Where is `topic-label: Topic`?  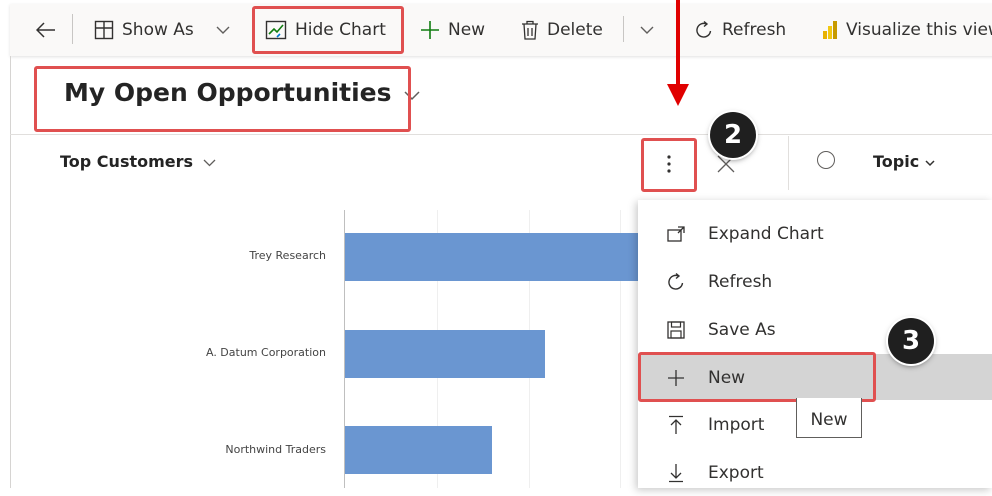 topic-label: Topic is located at coordinates (896, 161).